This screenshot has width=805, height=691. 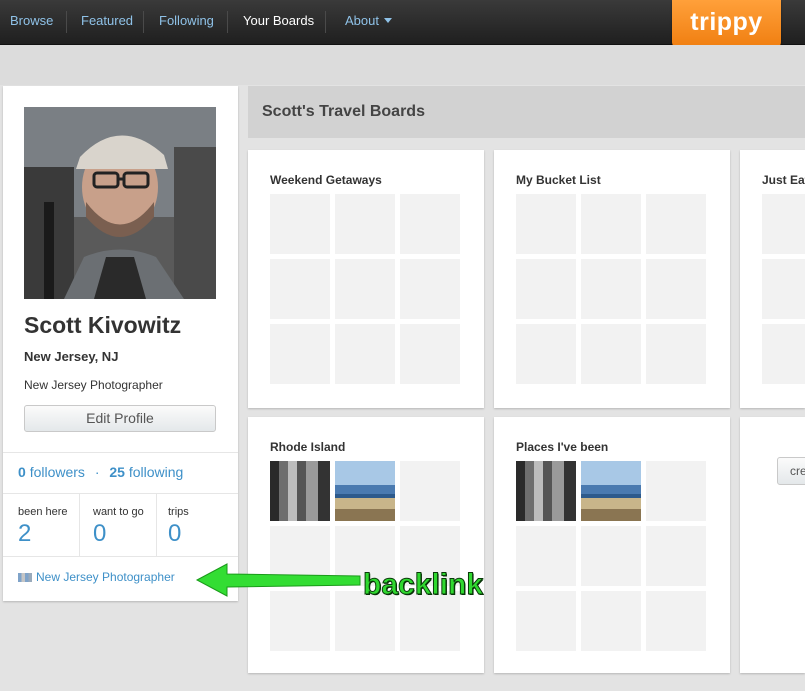 I want to click on nav-following: Following, so click(x=186, y=22).